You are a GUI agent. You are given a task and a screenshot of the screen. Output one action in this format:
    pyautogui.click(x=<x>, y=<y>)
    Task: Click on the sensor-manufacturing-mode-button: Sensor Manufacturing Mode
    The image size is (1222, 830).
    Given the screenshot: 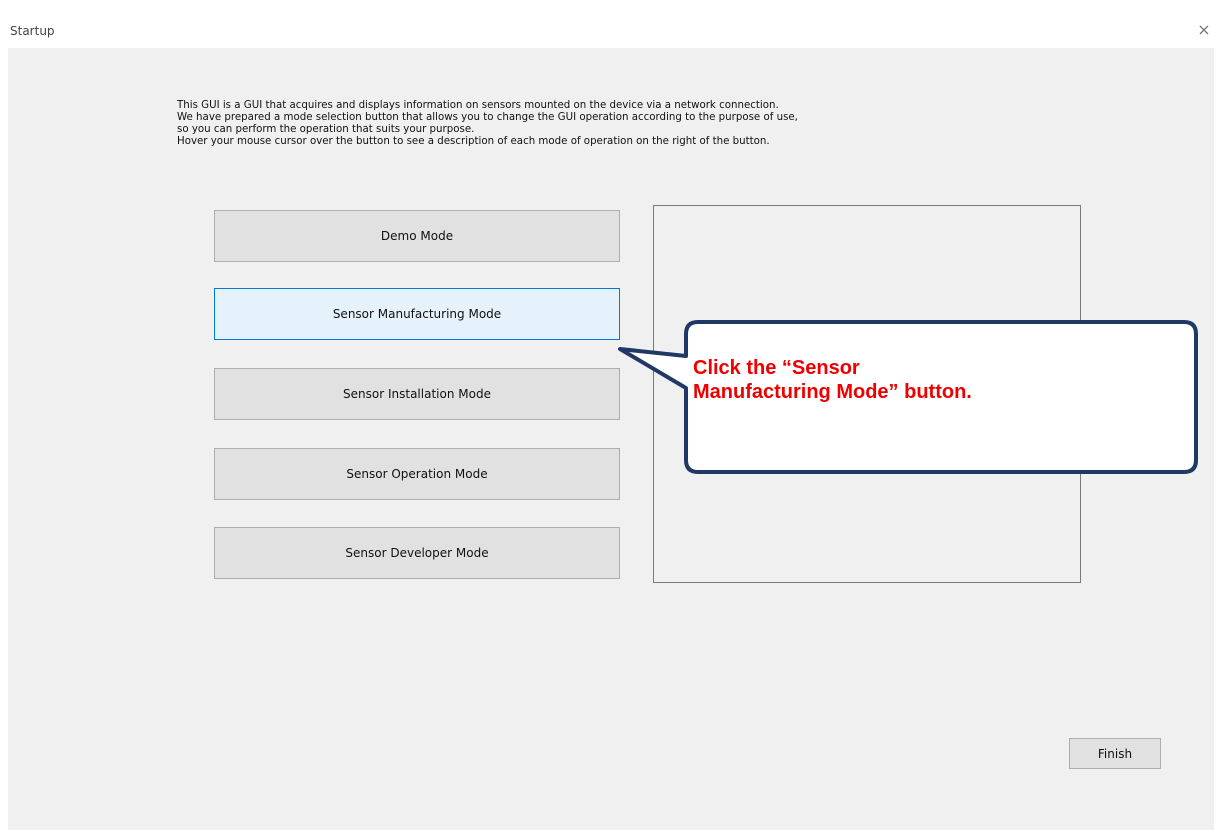 What is the action you would take?
    pyautogui.click(x=417, y=314)
    